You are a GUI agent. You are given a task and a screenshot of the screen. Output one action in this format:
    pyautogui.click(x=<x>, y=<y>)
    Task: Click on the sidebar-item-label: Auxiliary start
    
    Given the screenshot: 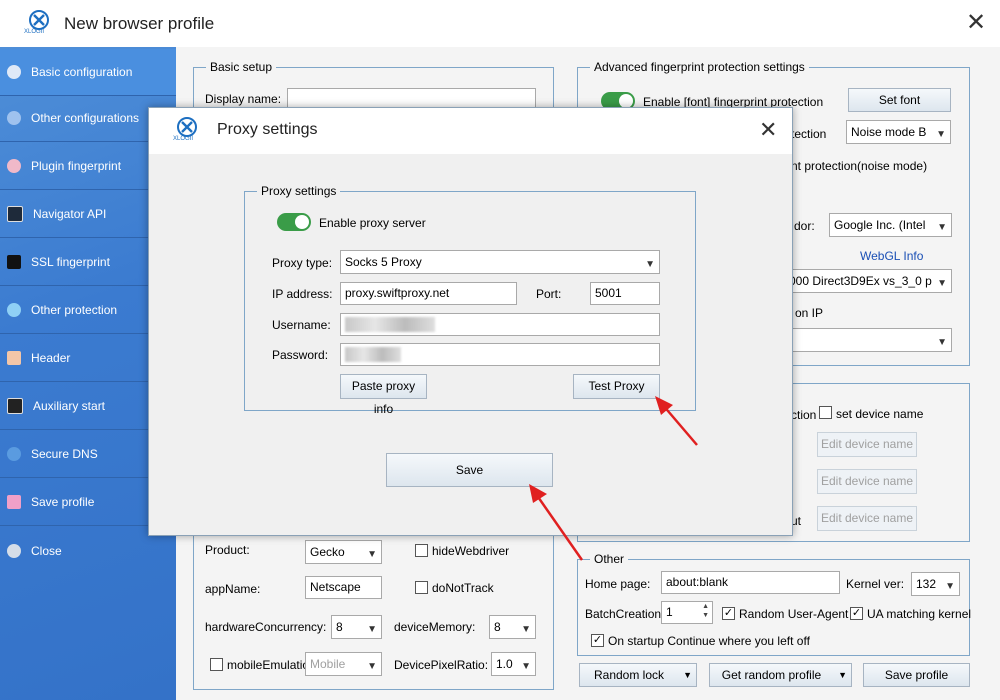 What is the action you would take?
    pyautogui.click(x=69, y=406)
    